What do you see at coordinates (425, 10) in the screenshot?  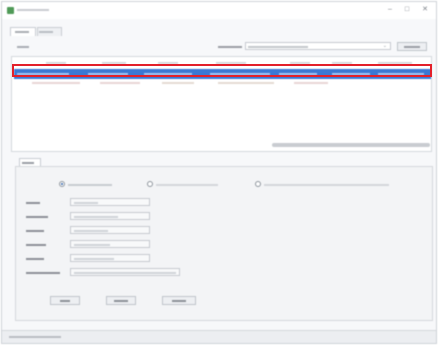 I see `close-button: ✕` at bounding box center [425, 10].